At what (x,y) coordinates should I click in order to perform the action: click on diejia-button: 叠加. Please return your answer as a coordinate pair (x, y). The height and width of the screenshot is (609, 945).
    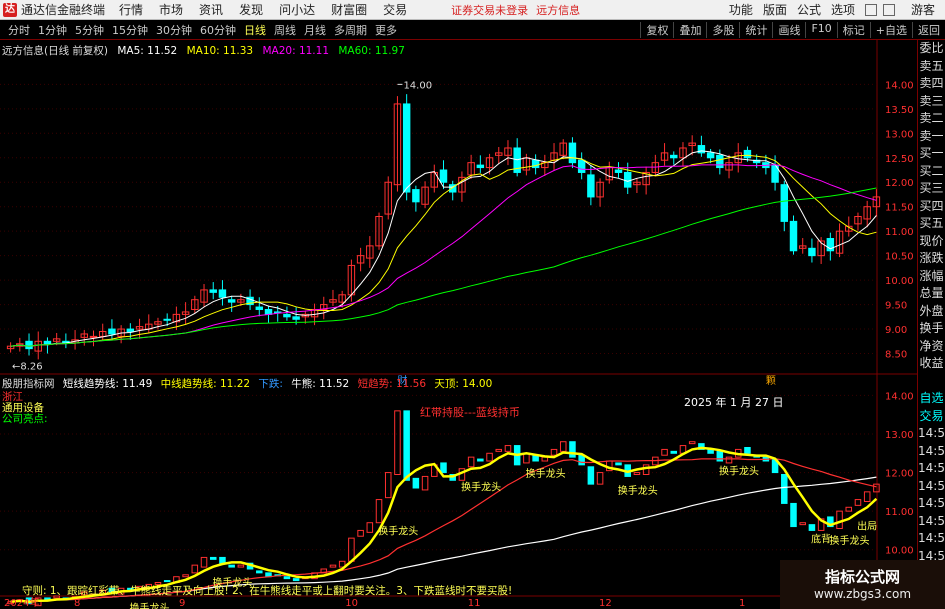
    Looking at the image, I should click on (689, 29).